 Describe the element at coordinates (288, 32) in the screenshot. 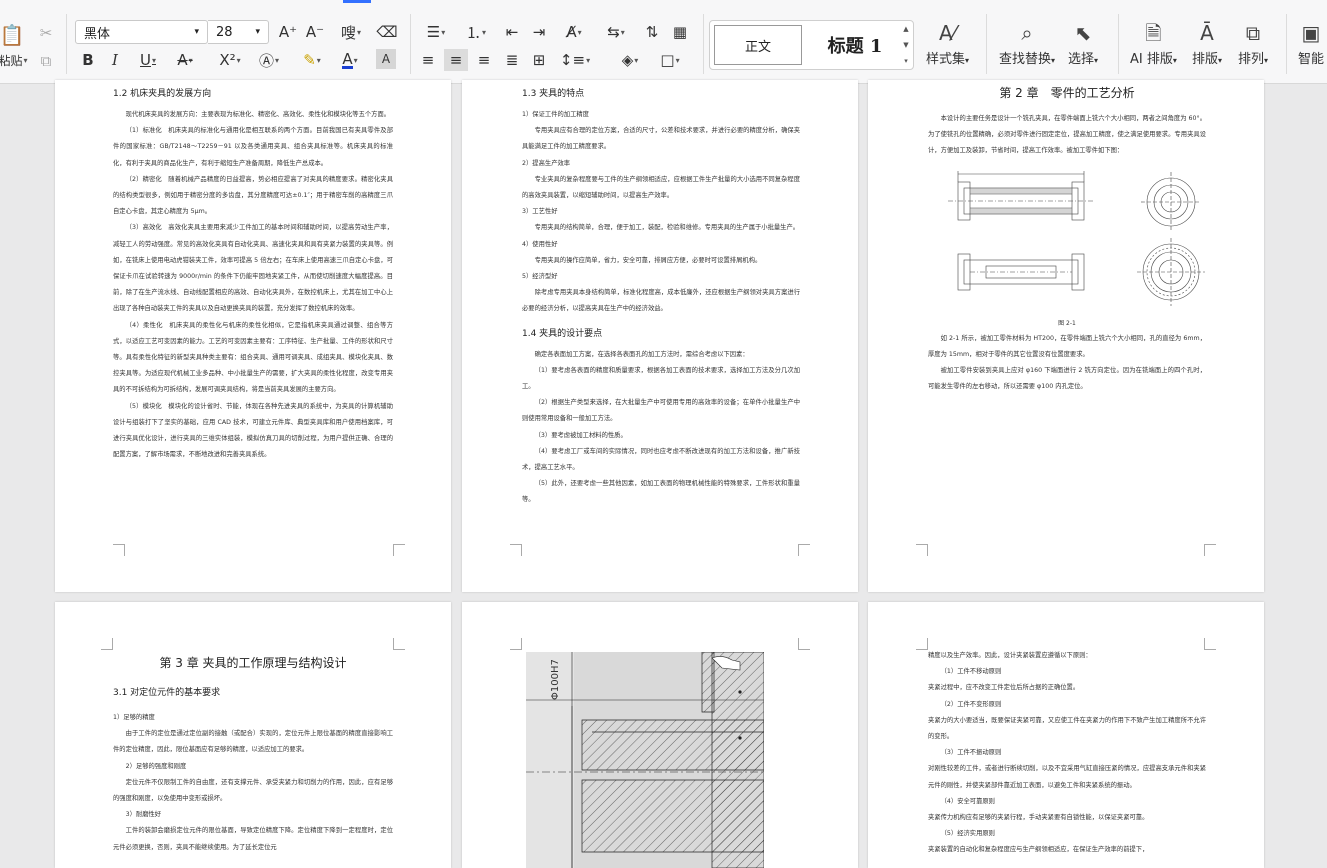

I see `font-grow-icon: A⁺` at that location.